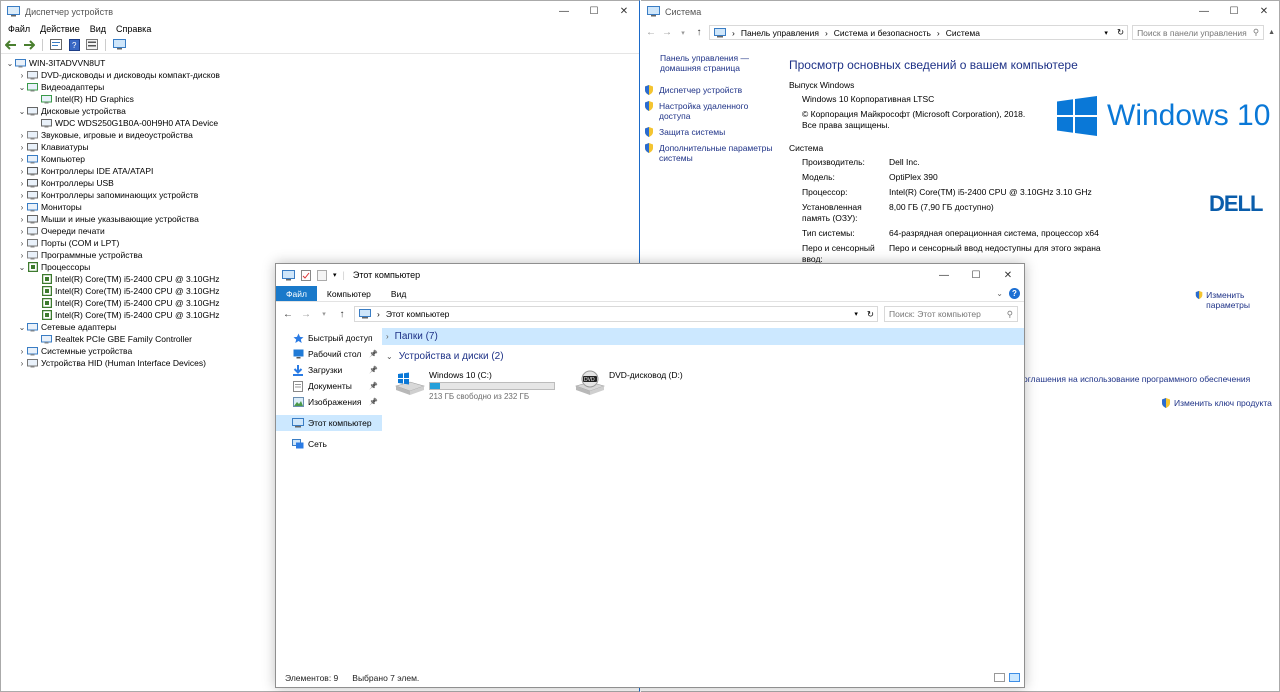  I want to click on remote-settings-link: Настройка удаленного доступа, so click(711, 111).